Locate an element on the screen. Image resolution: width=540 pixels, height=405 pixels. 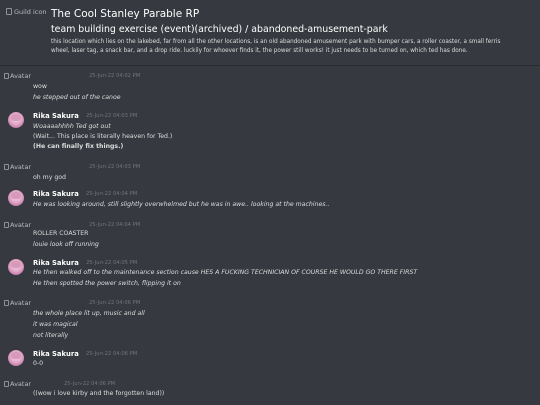
guild-icon-alt: Guild icon is located at coordinates (30, 12).